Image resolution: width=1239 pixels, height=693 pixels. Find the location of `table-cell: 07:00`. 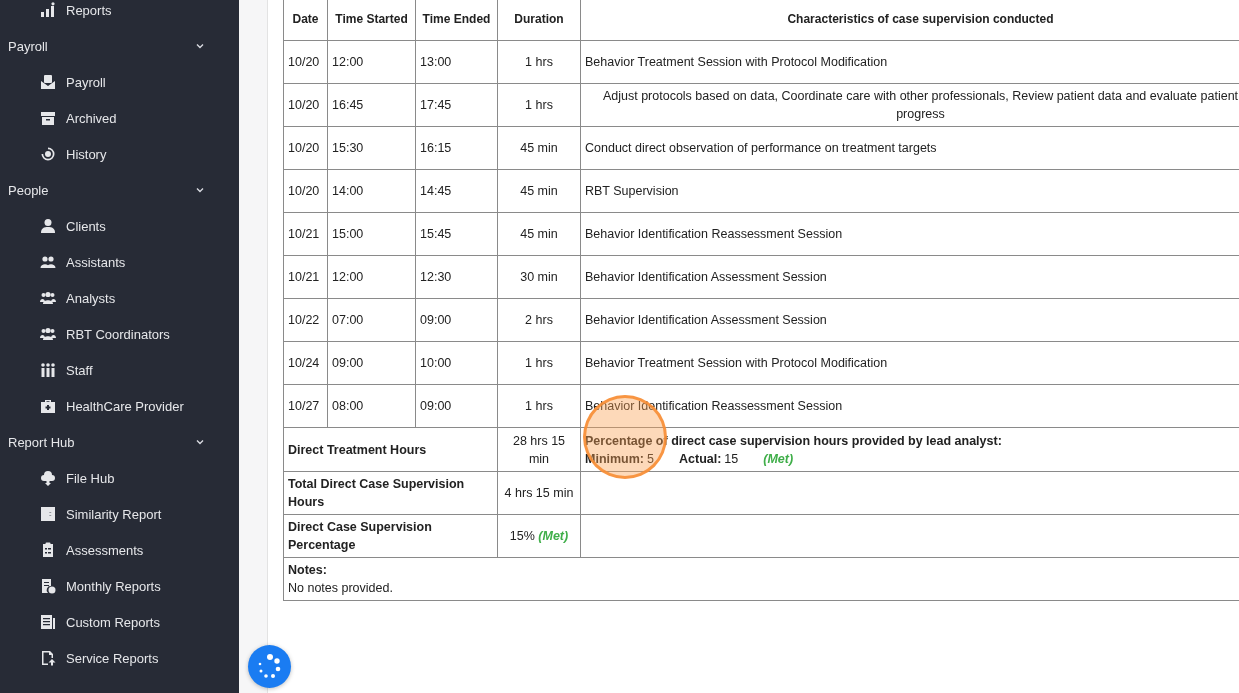

table-cell: 07:00 is located at coordinates (371, 320).